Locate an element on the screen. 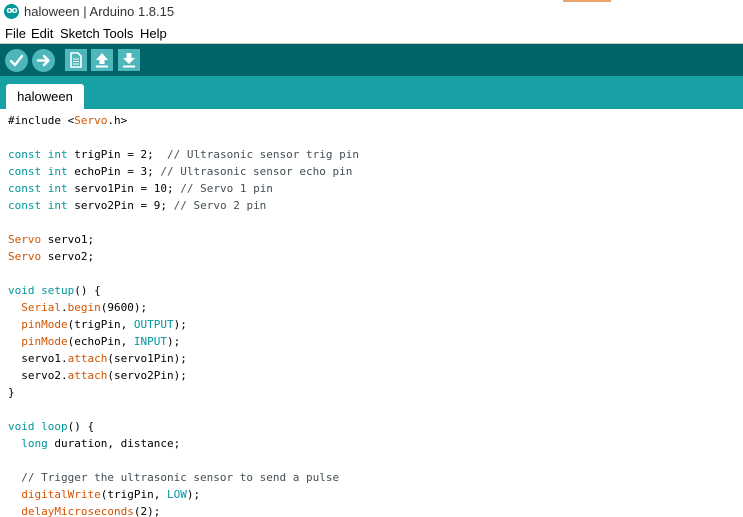  code-token: } is located at coordinates (11, 392).